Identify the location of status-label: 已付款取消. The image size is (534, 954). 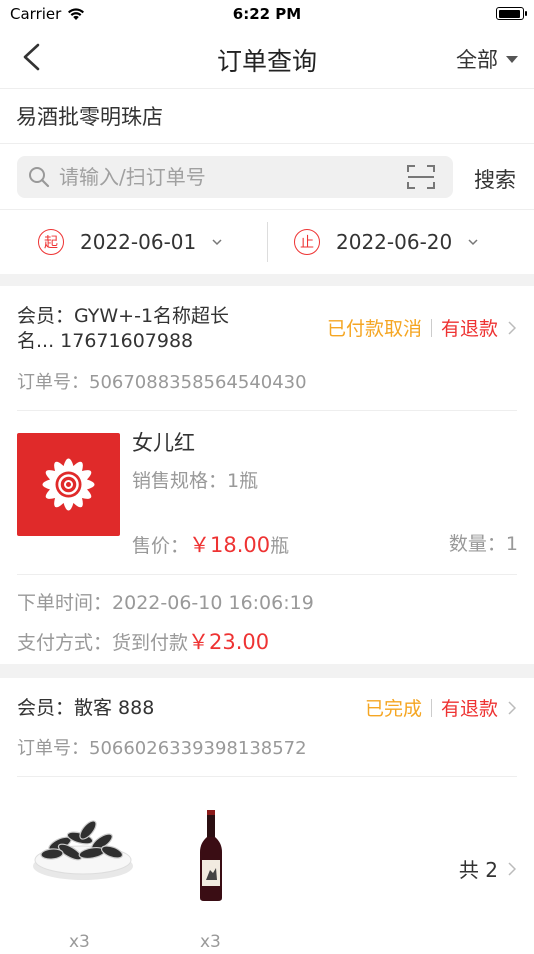
(374, 329).